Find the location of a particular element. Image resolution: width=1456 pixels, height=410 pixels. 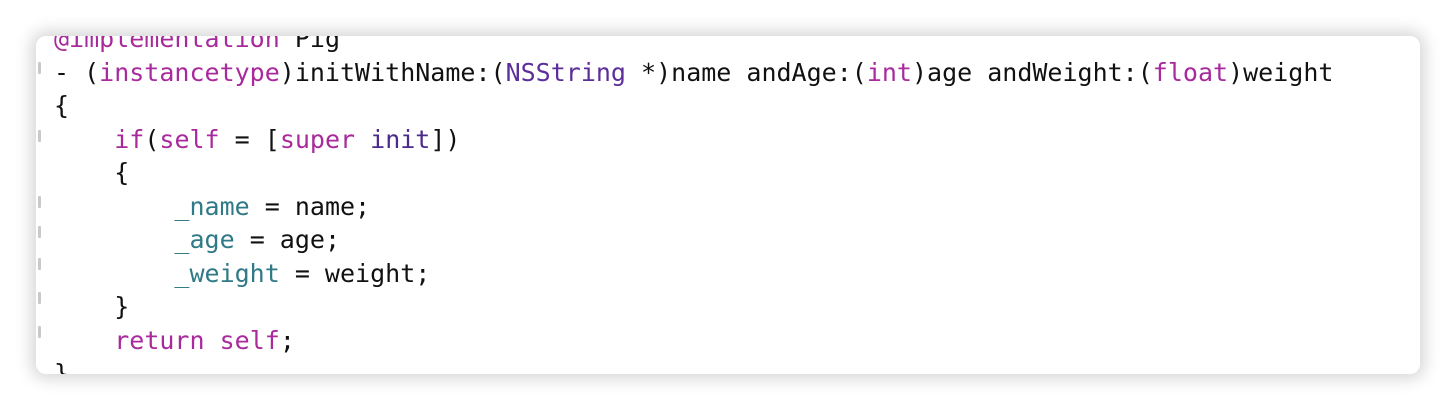

code-token-plain: ; is located at coordinates (287, 340).